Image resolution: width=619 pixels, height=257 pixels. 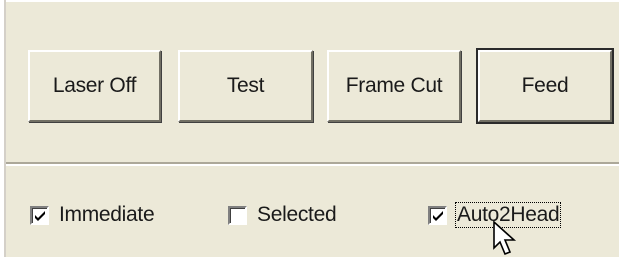 I want to click on immediate-label: Immediate, so click(x=106, y=215).